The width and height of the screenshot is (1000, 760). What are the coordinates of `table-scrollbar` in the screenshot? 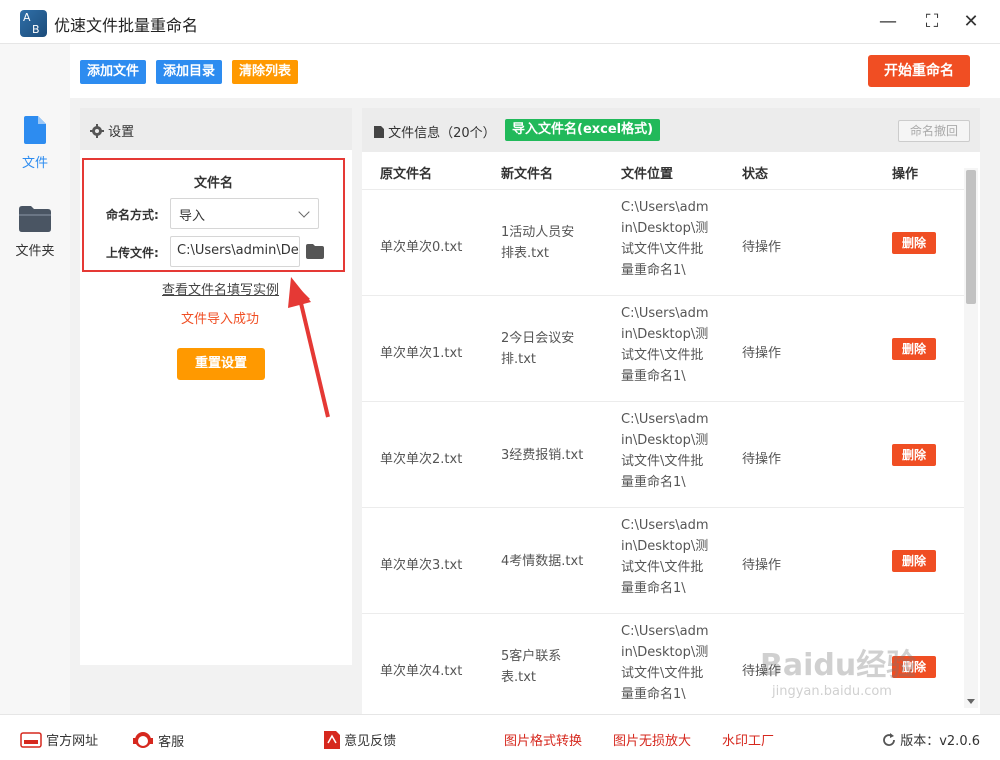 It's located at (971, 438).